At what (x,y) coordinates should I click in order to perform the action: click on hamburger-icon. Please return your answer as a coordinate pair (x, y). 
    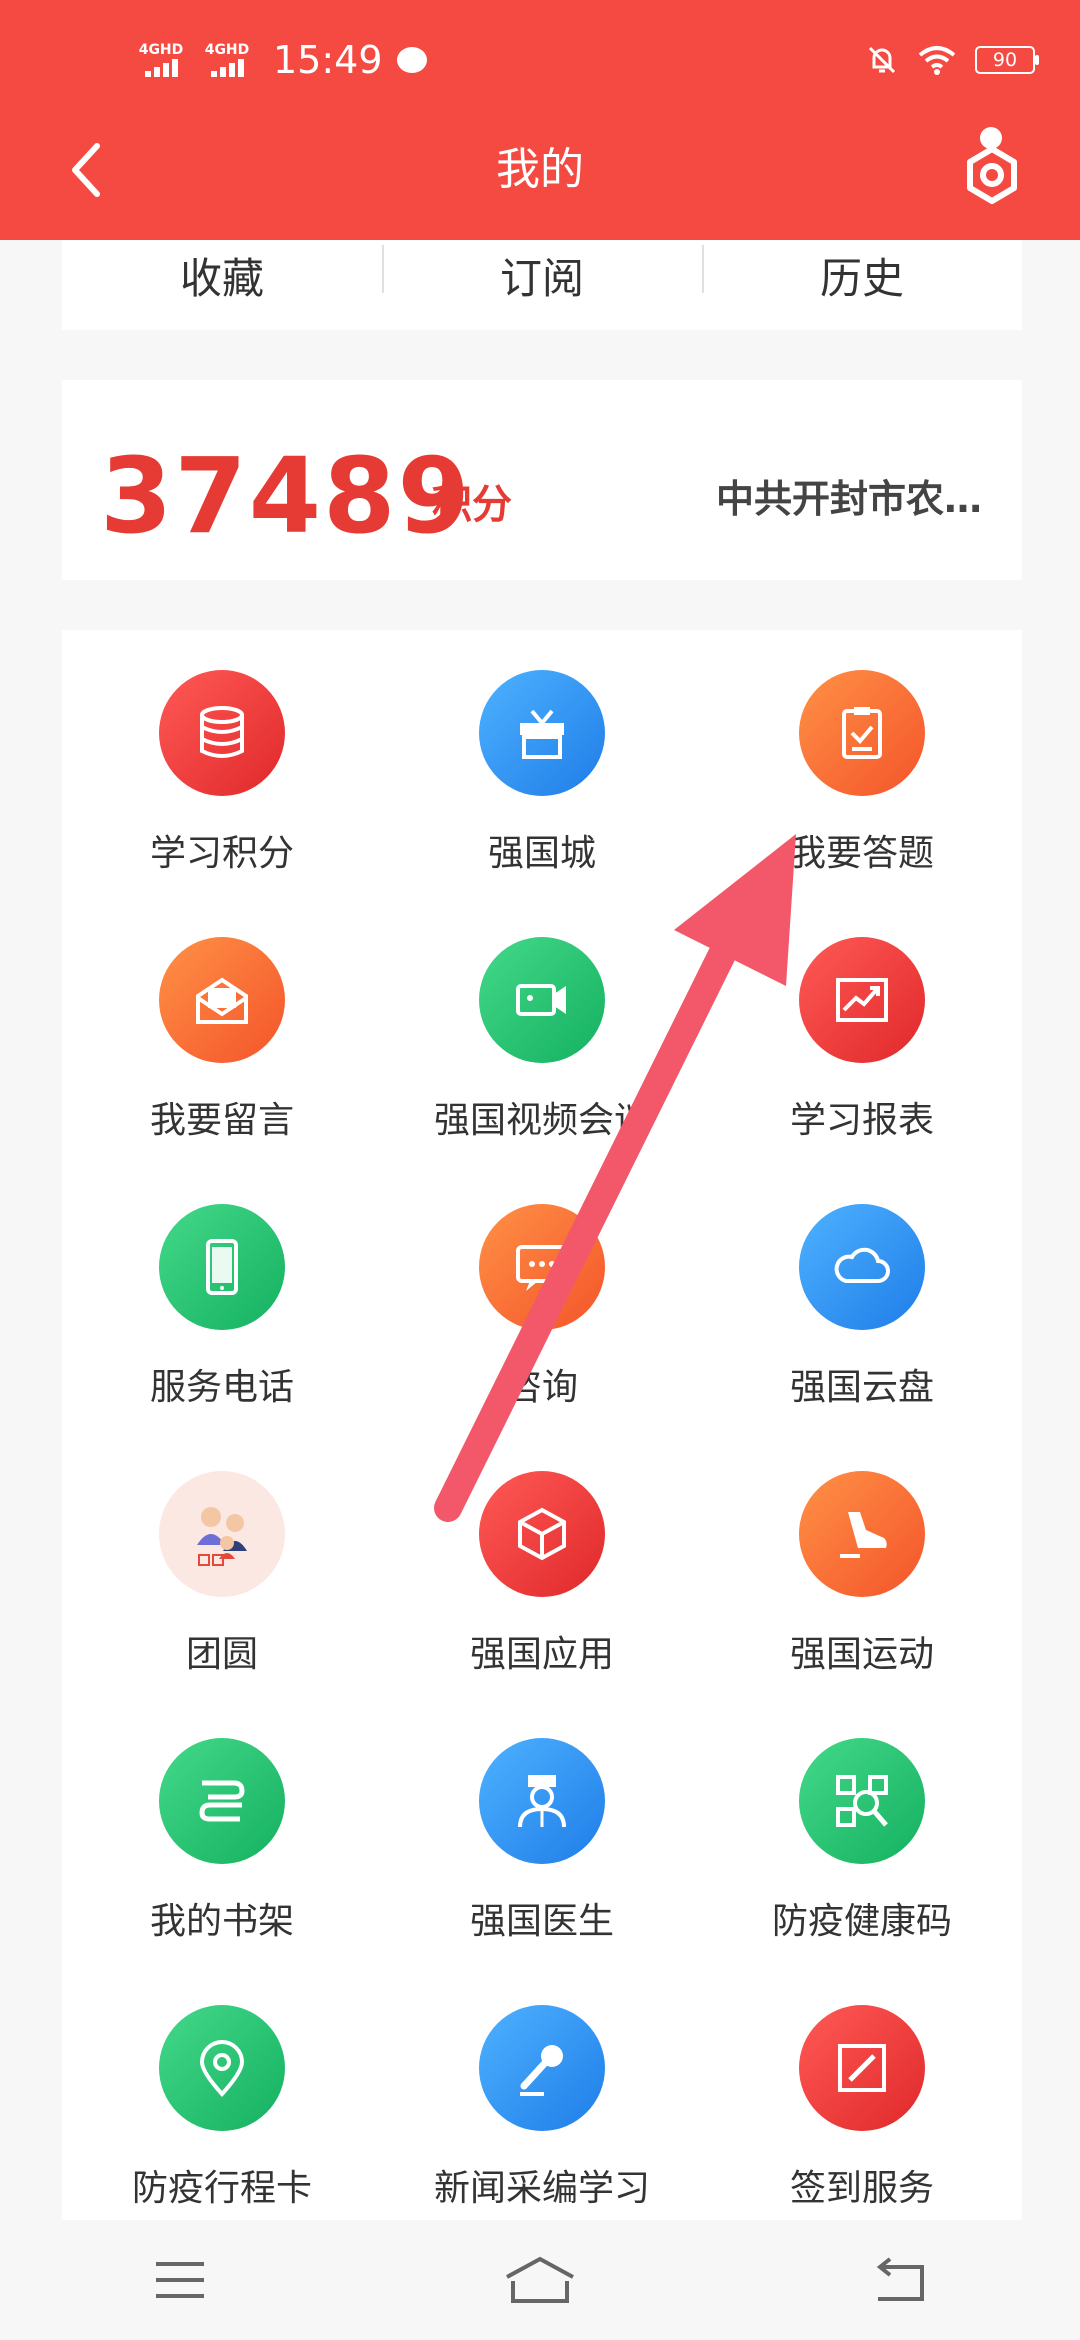
    Looking at the image, I should click on (180, 2280).